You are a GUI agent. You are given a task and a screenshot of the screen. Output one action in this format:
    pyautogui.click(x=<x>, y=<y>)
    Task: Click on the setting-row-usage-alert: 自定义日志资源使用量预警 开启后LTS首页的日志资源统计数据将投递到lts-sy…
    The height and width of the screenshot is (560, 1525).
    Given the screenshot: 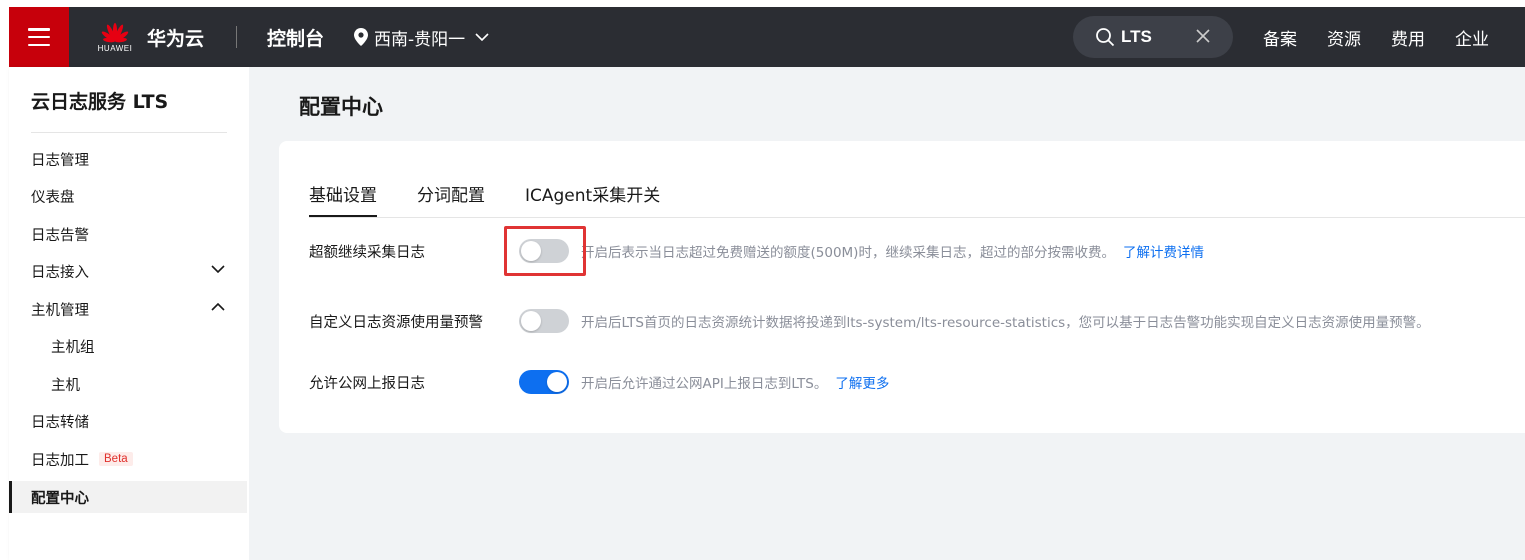 What is the action you would take?
    pyautogui.click(x=917, y=321)
    